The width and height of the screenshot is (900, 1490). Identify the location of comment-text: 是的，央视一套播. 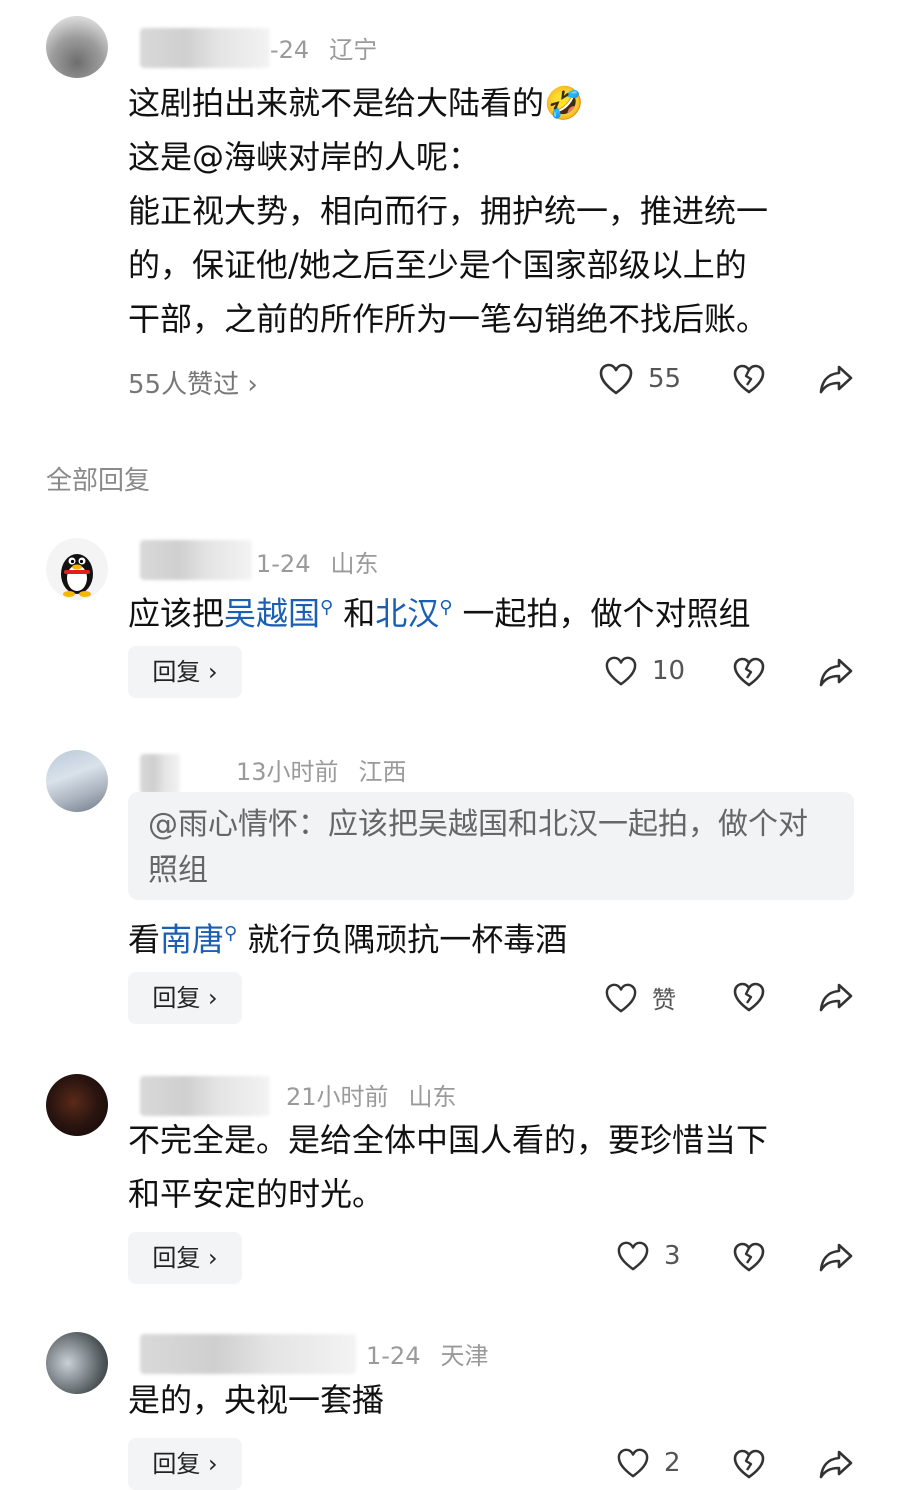
(256, 1400).